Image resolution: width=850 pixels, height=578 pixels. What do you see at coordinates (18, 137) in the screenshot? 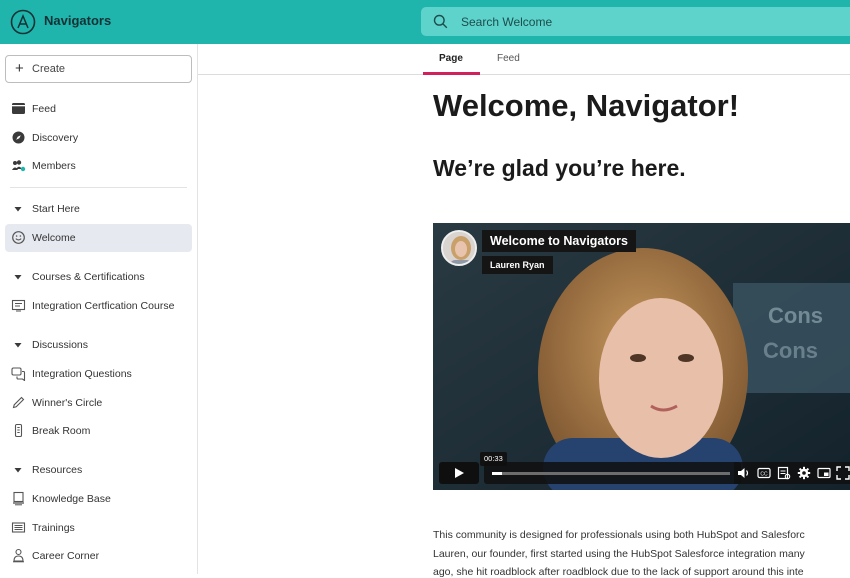
I see `compass-icon` at bounding box center [18, 137].